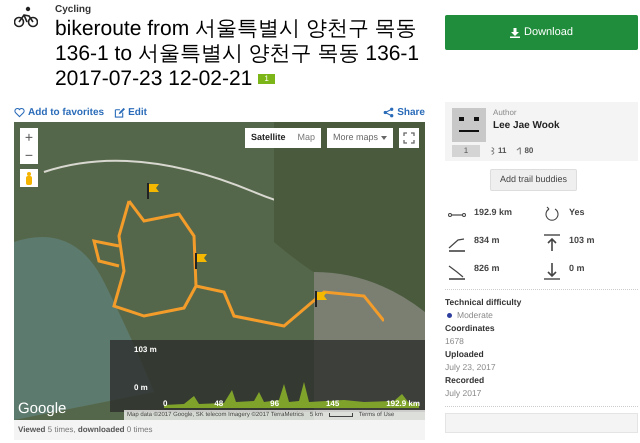  I want to click on min-elevation-icon, so click(552, 271).